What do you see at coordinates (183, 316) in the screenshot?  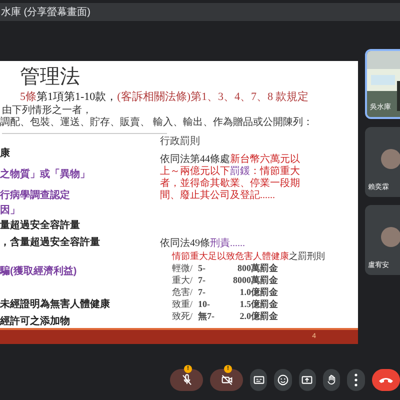 I see `table-cell-text: 致死/` at bounding box center [183, 316].